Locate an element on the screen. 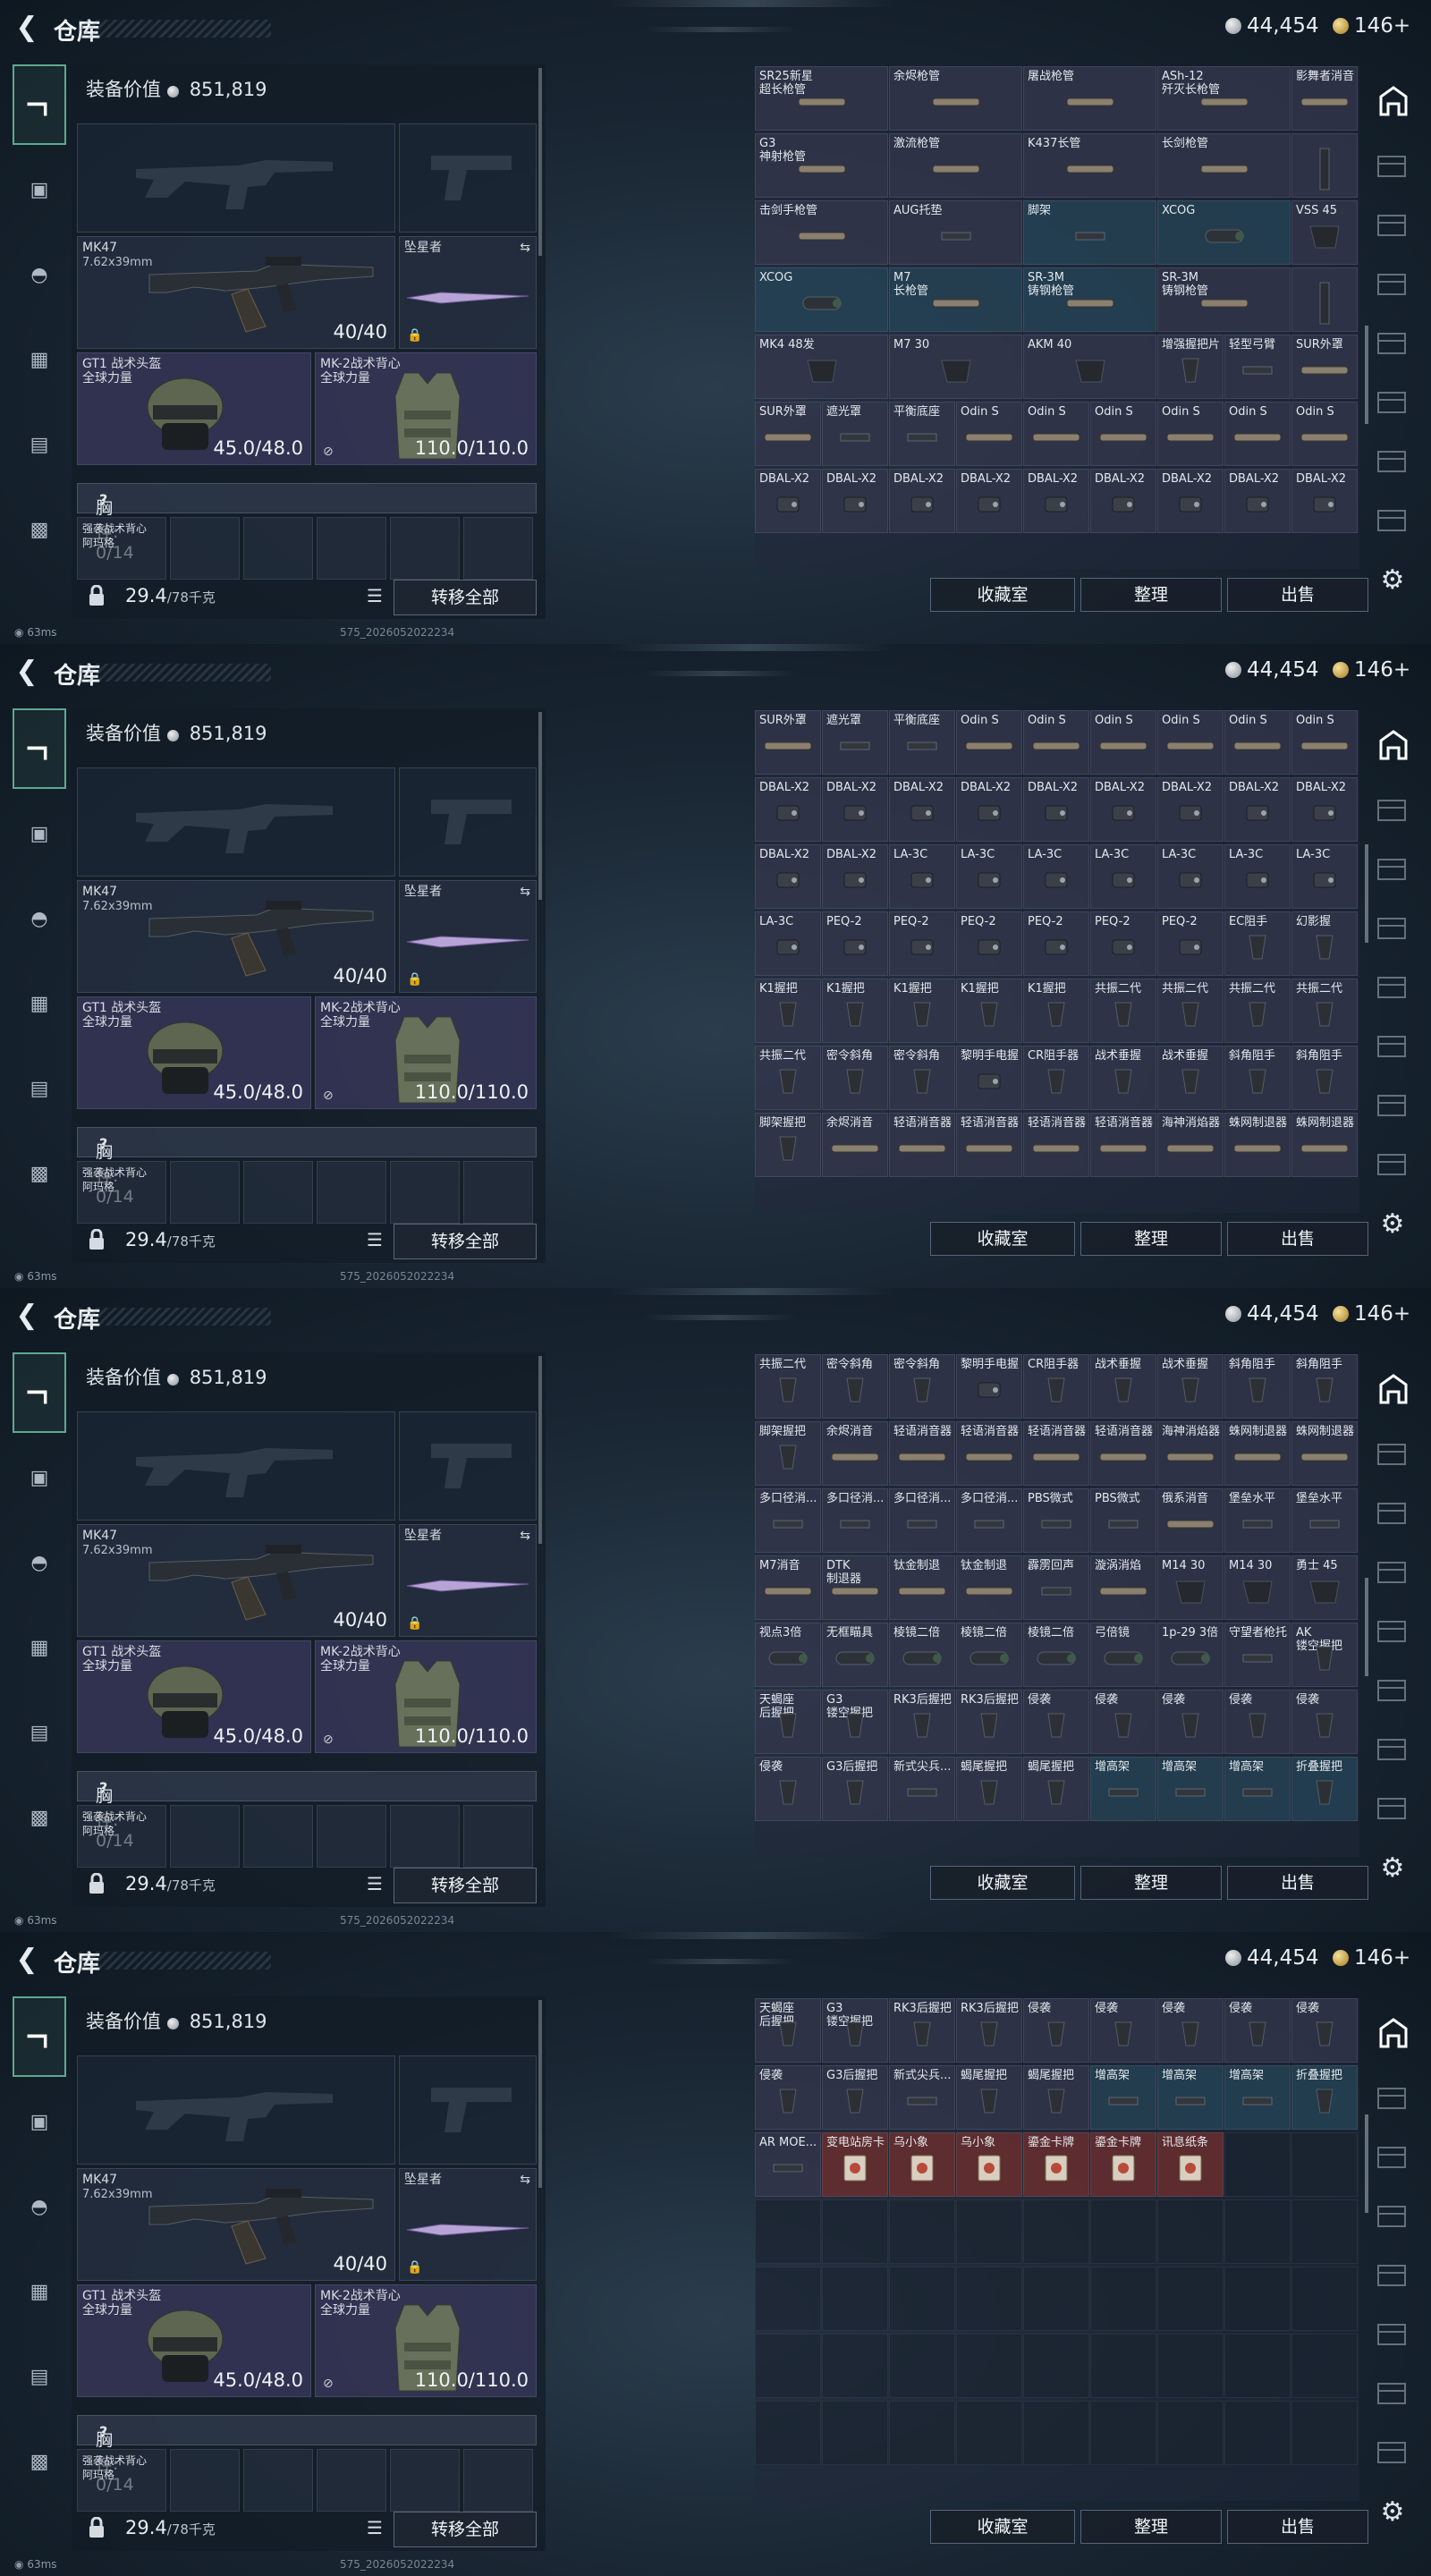  tab-backpack: ▦ is located at coordinates (40, 2291).